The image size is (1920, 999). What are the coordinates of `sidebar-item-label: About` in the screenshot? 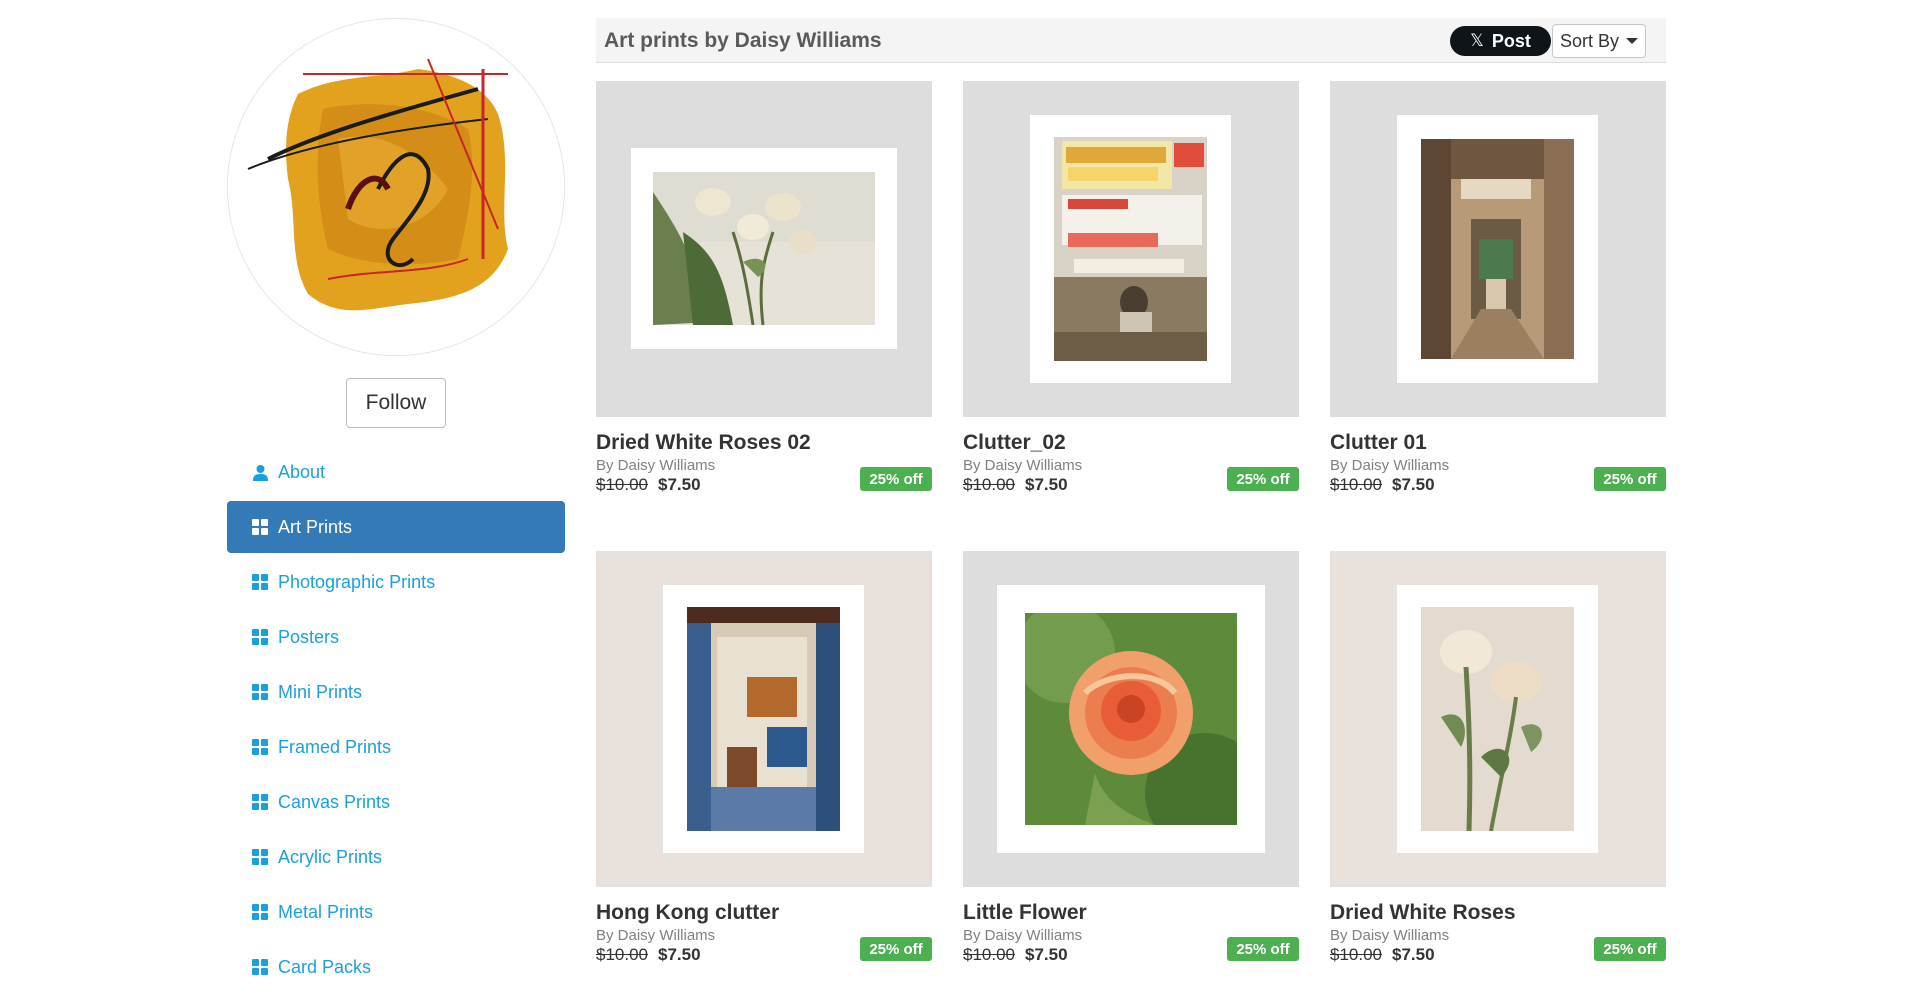 It's located at (302, 471).